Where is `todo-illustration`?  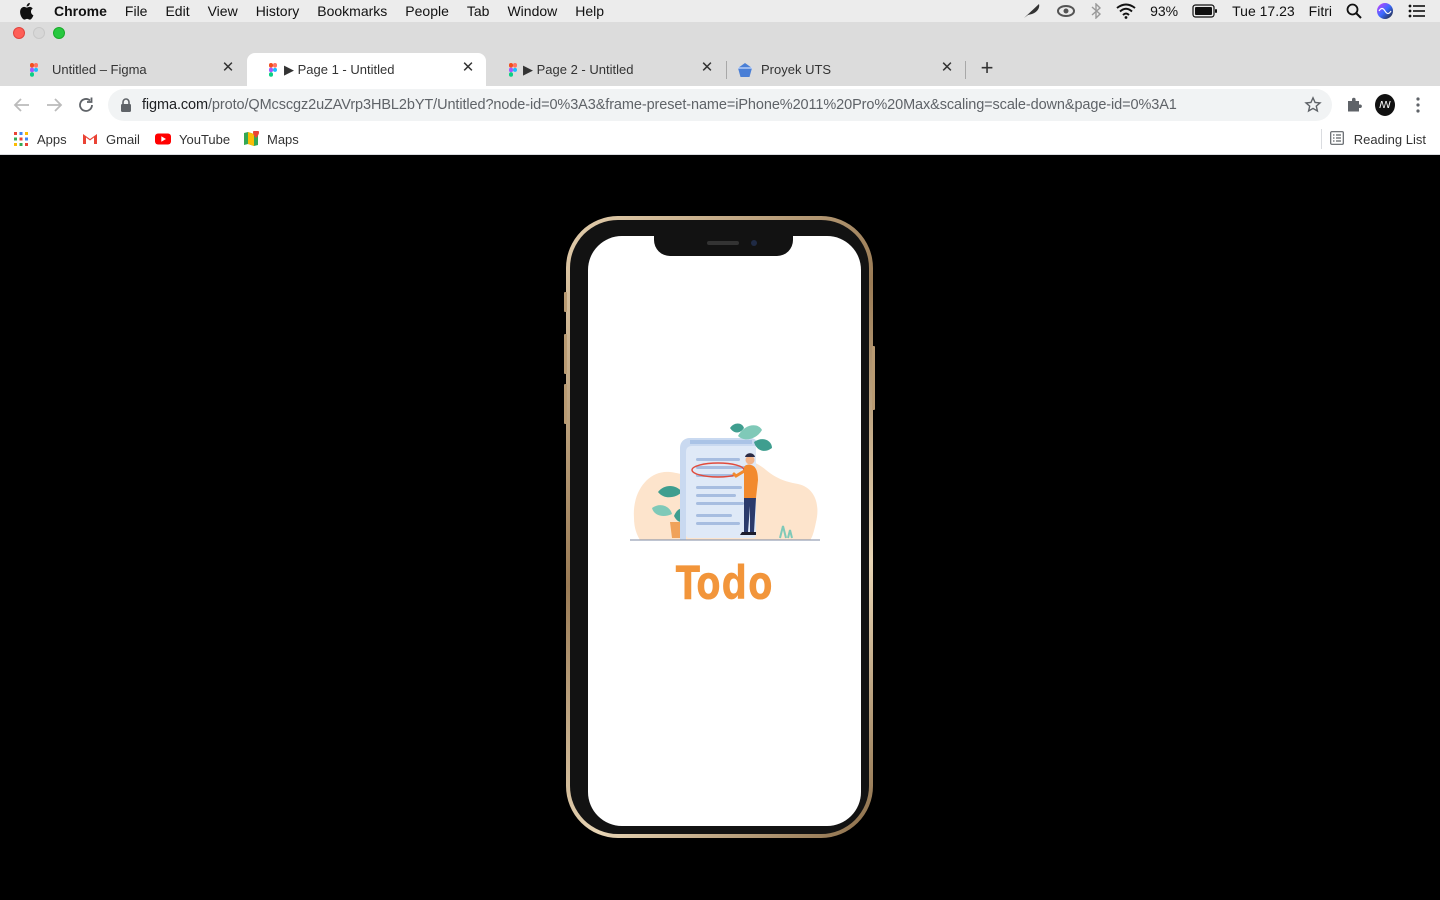 todo-illustration is located at coordinates (725, 482).